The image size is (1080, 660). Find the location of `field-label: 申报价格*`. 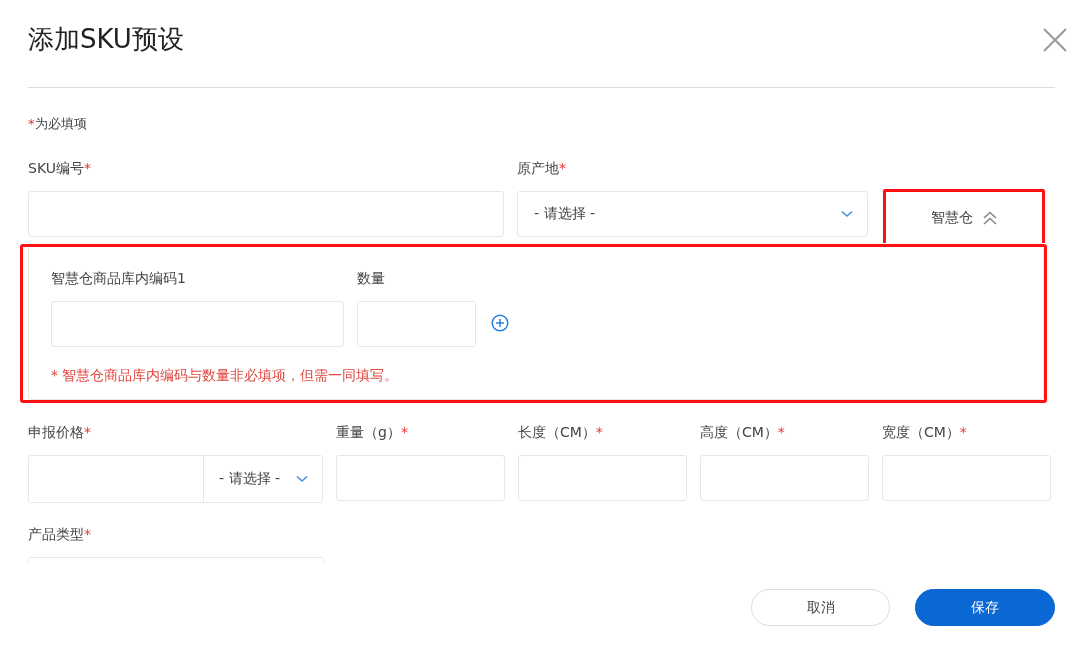

field-label: 申报价格* is located at coordinates (60, 432).